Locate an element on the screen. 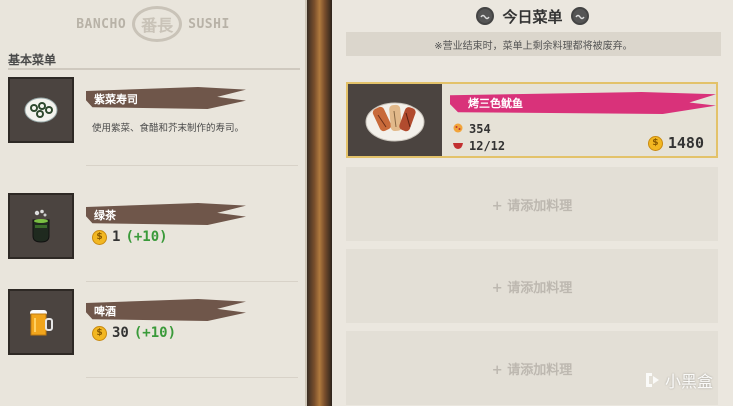 The image size is (733, 406). price-value: 1 is located at coordinates (116, 237).